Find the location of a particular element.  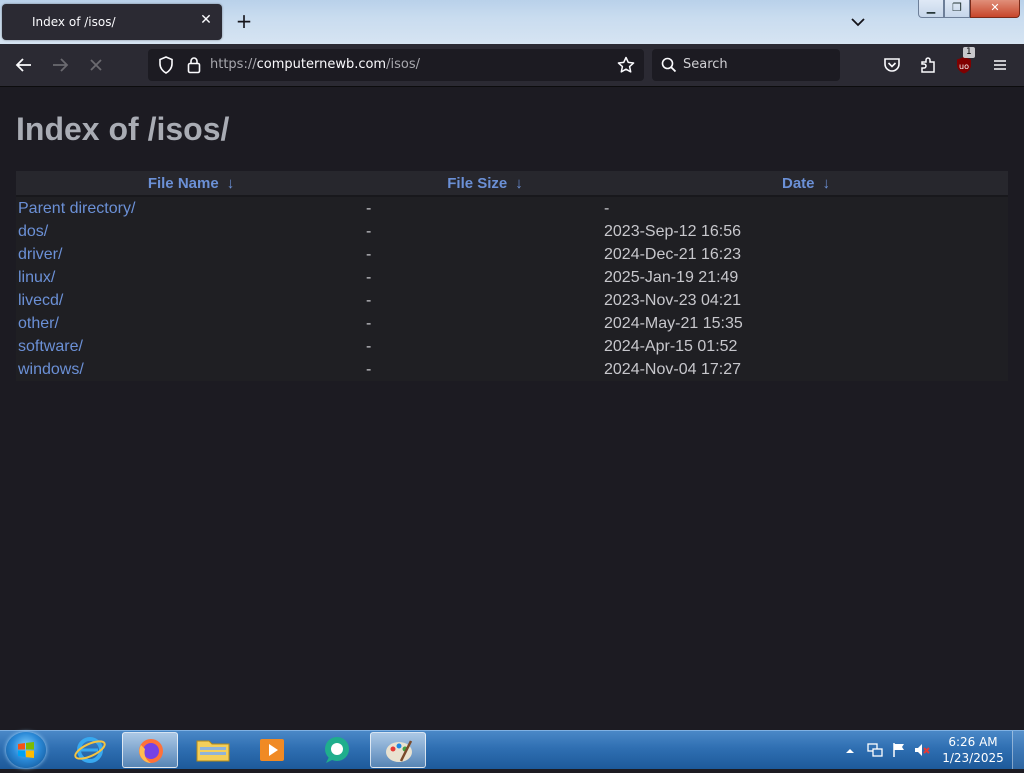

file-name-cell: linux/ is located at coordinates (191, 277).